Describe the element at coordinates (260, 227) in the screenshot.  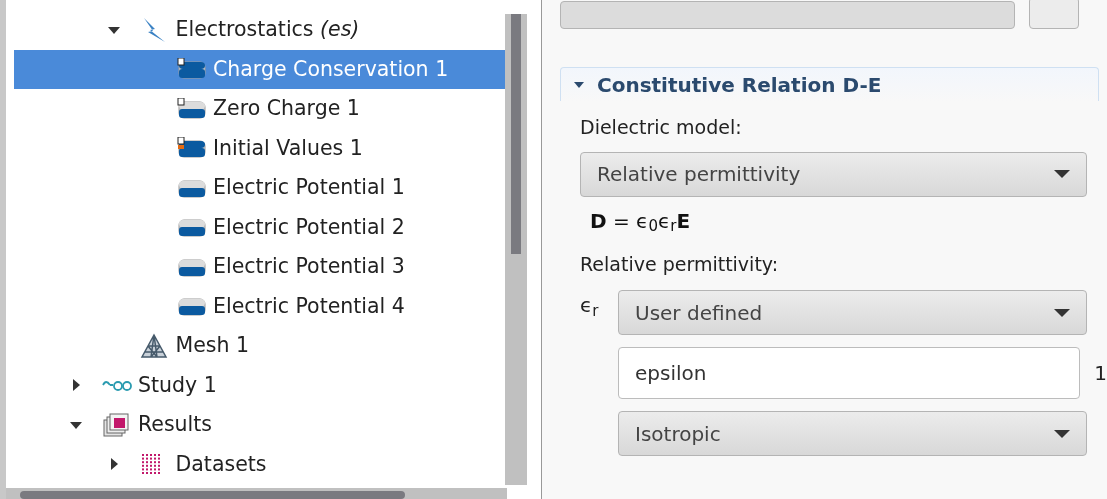
I see `tree-item: Electric Potential 2` at that location.